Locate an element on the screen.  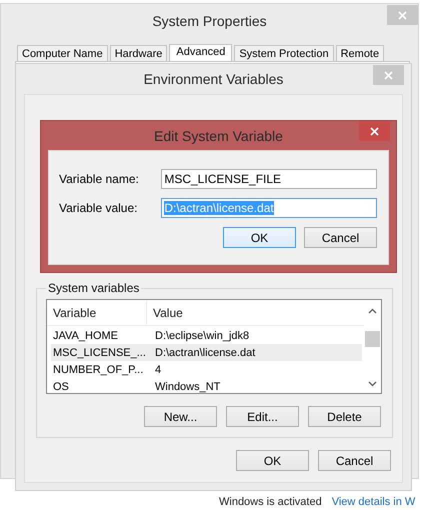
group-label: System variables is located at coordinates (93, 288).